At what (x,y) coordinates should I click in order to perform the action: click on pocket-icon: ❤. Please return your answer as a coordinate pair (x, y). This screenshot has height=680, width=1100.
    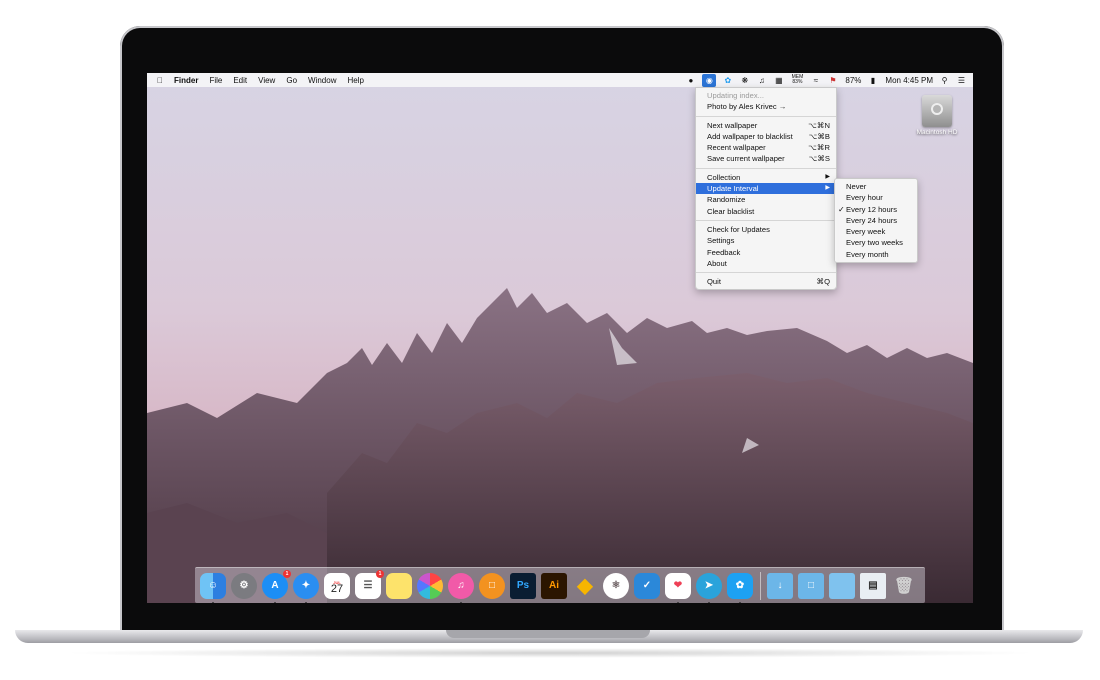
    Looking at the image, I should click on (678, 587).